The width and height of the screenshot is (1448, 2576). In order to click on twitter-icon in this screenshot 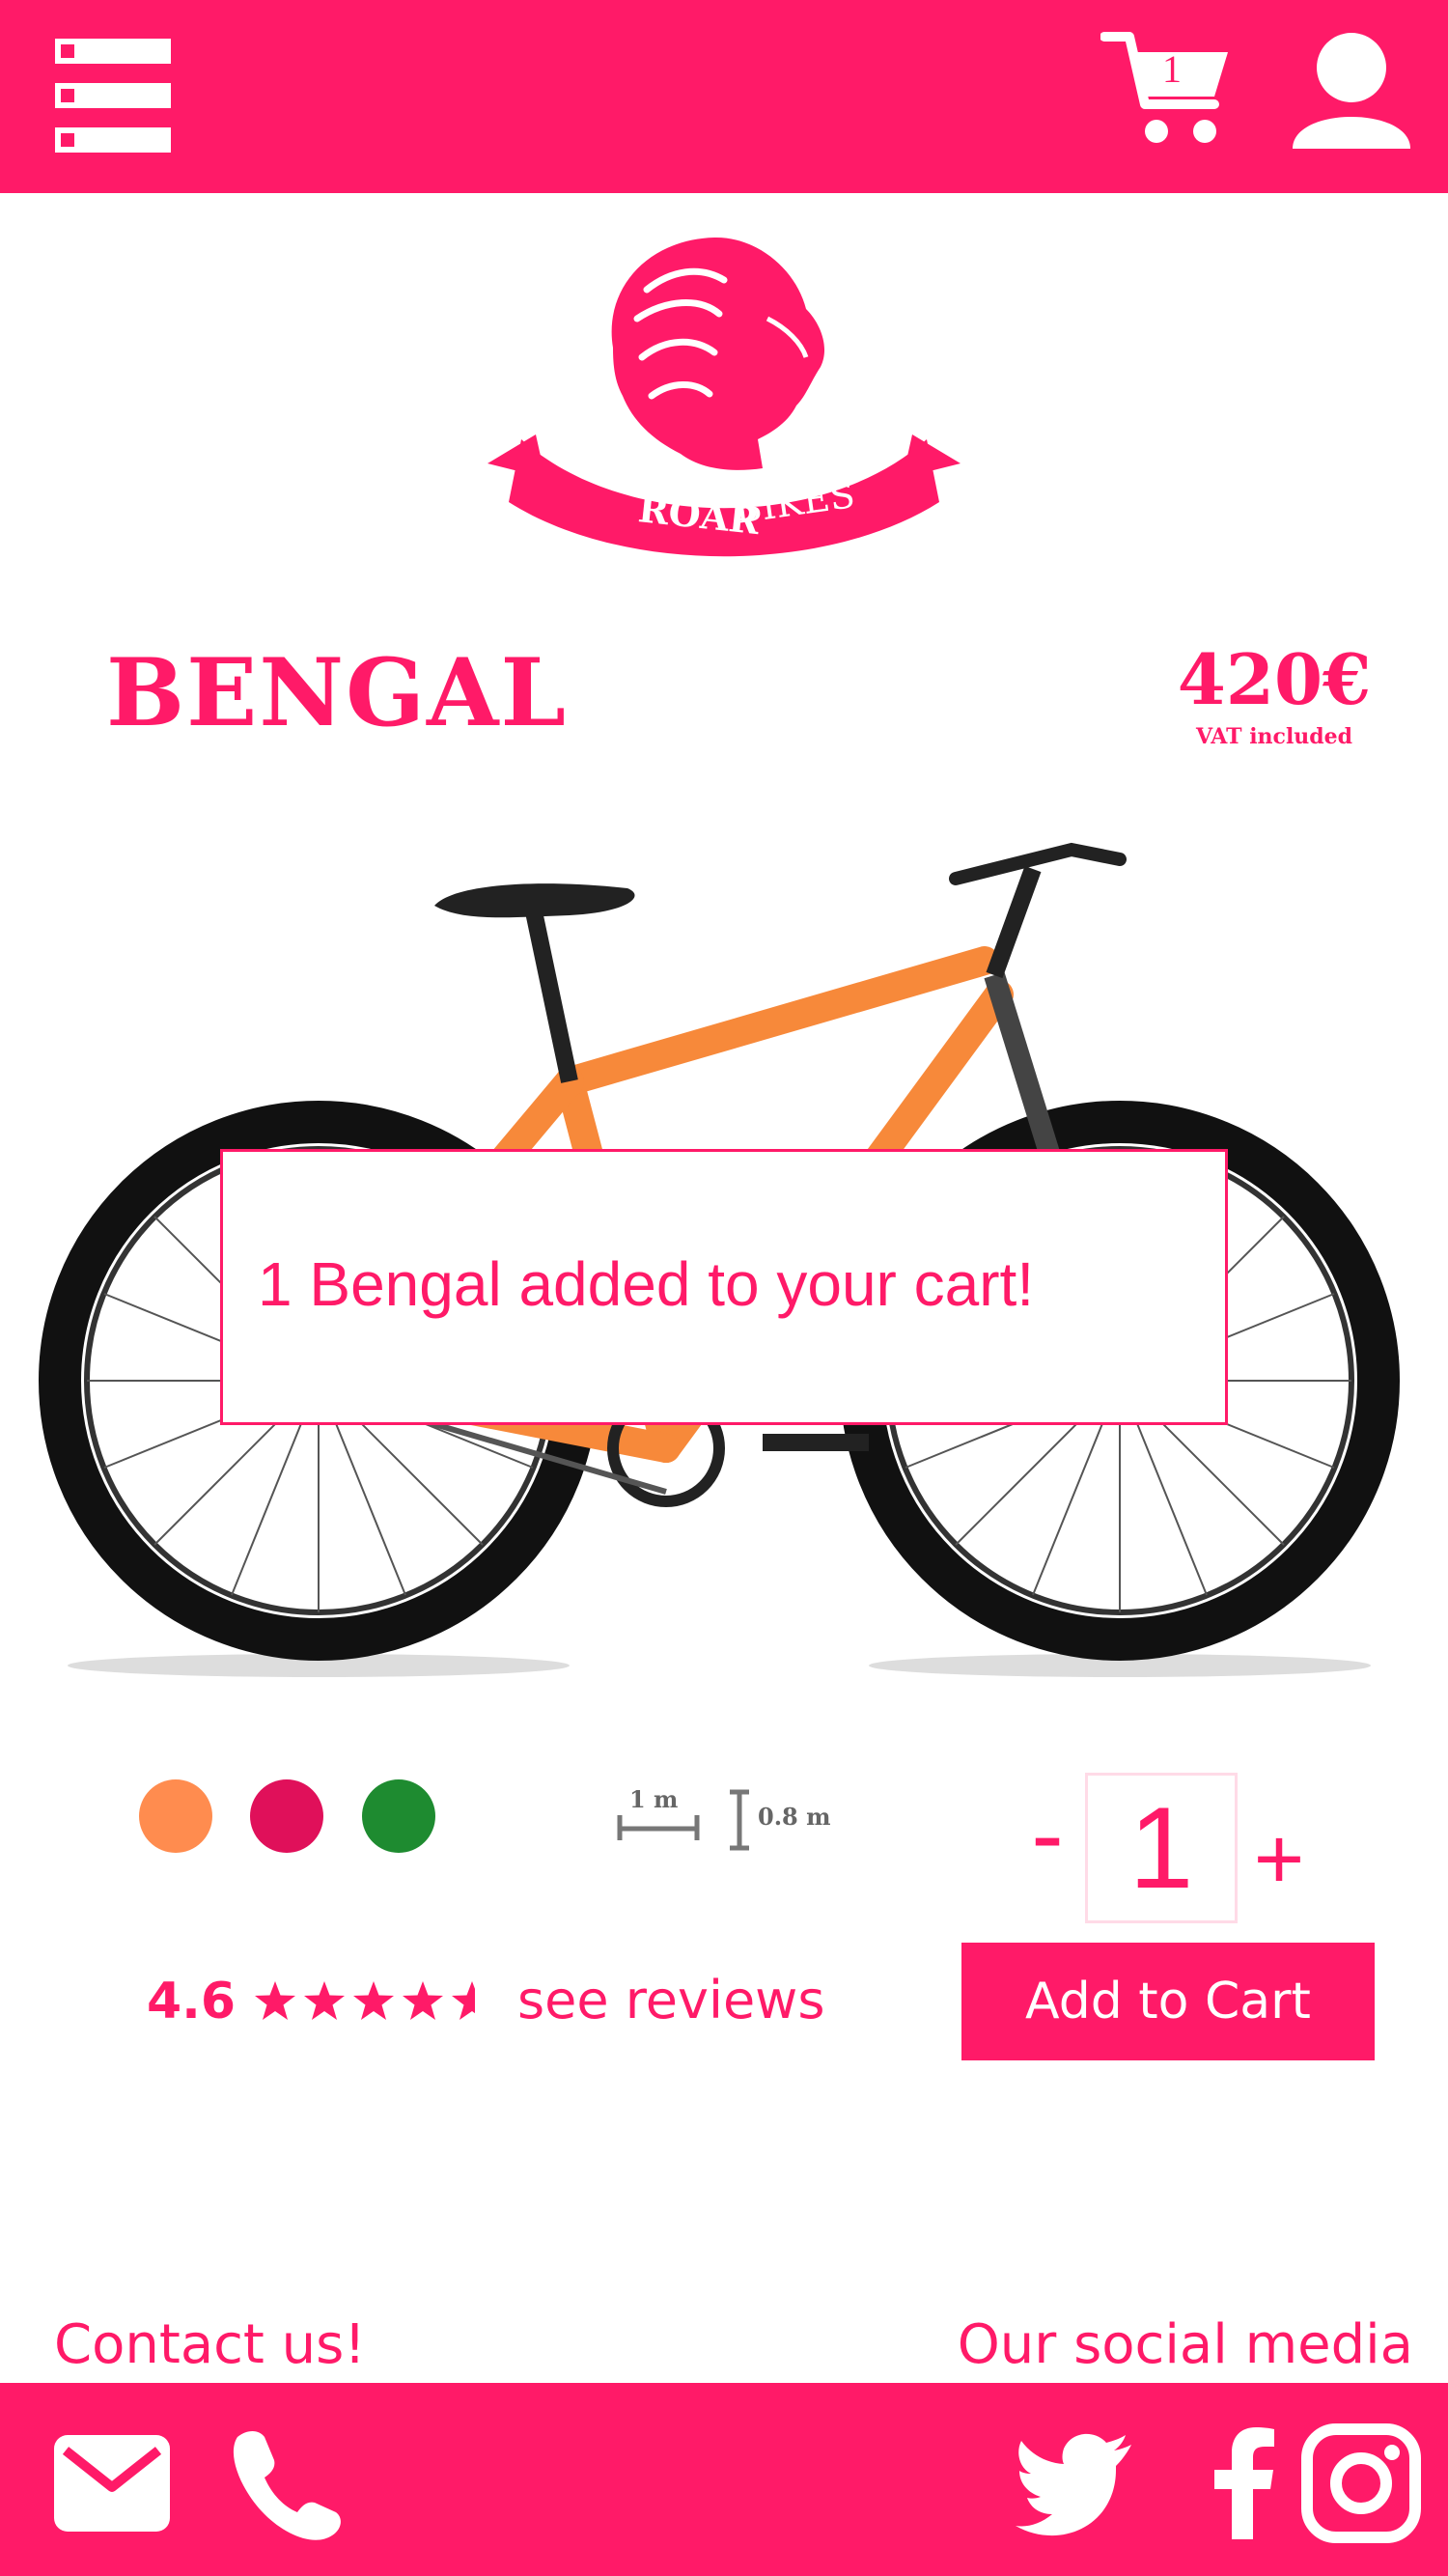, I will do `click(1076, 2483)`.